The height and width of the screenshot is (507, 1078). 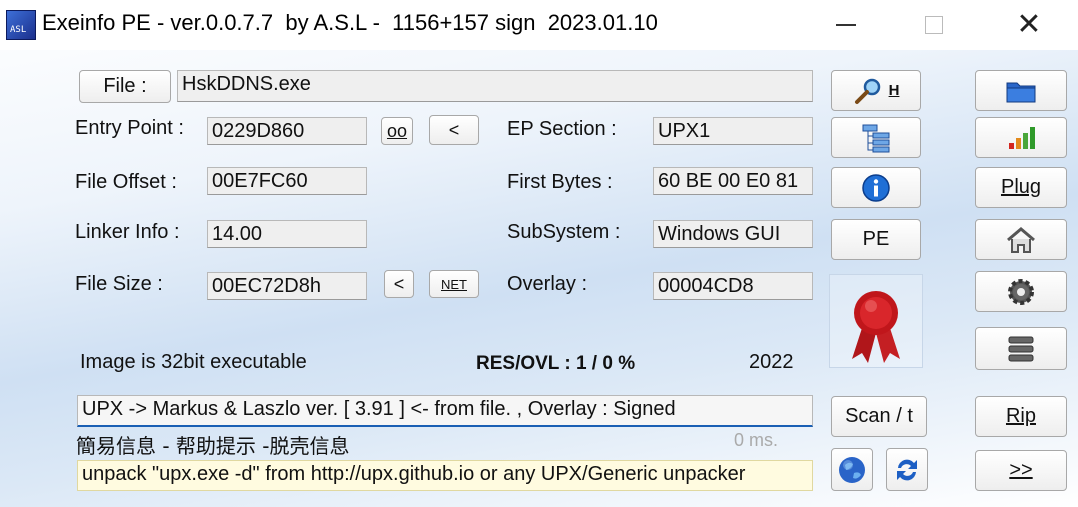 What do you see at coordinates (193, 362) in the screenshot?
I see `image-type-text: Image is 32bit executable` at bounding box center [193, 362].